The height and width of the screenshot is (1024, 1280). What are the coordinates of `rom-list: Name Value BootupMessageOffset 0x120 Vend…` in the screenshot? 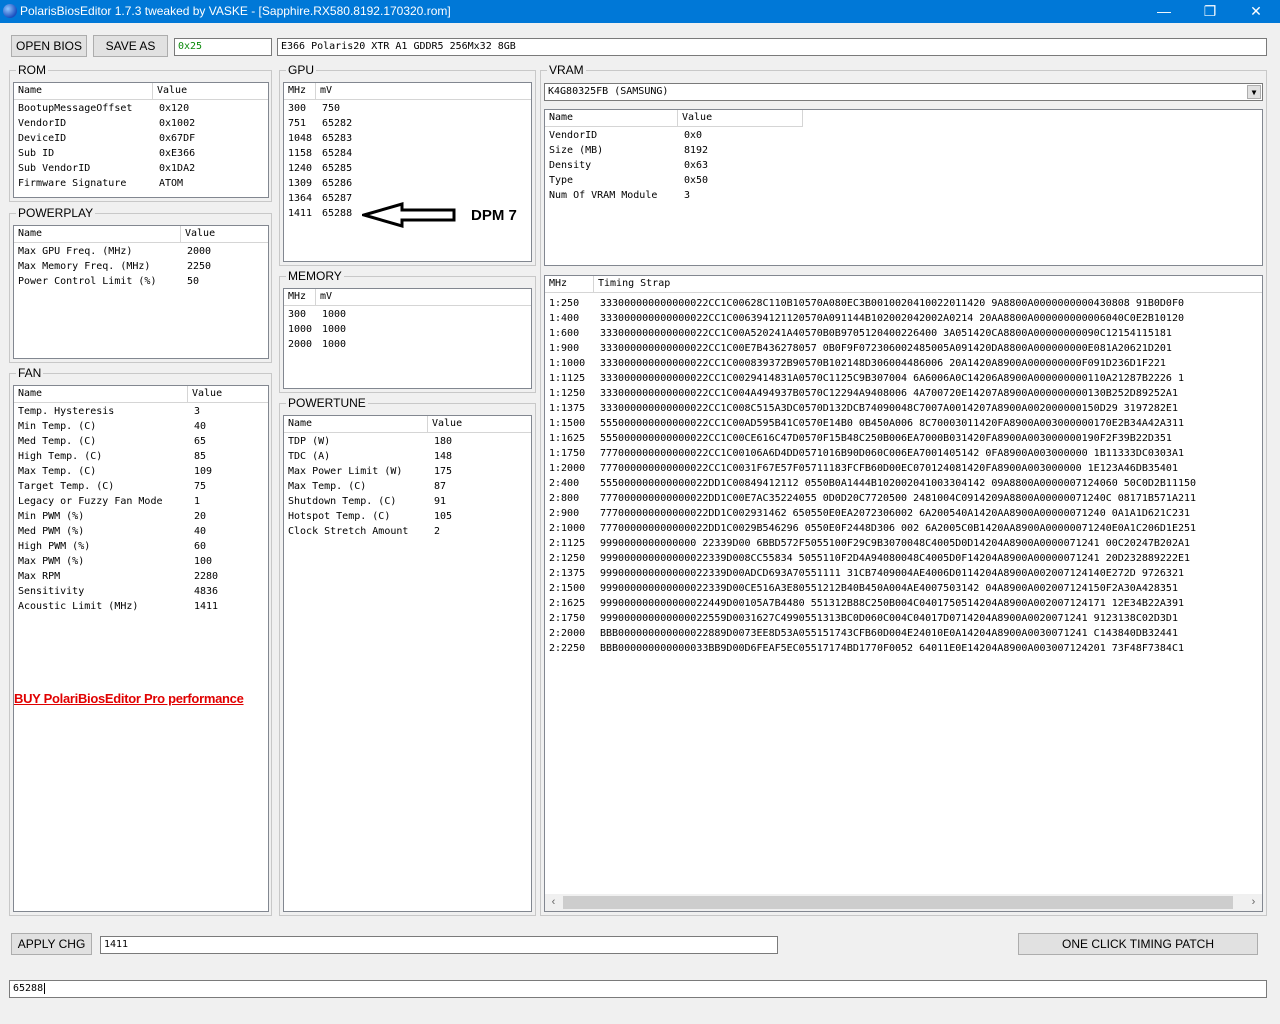 It's located at (141, 140).